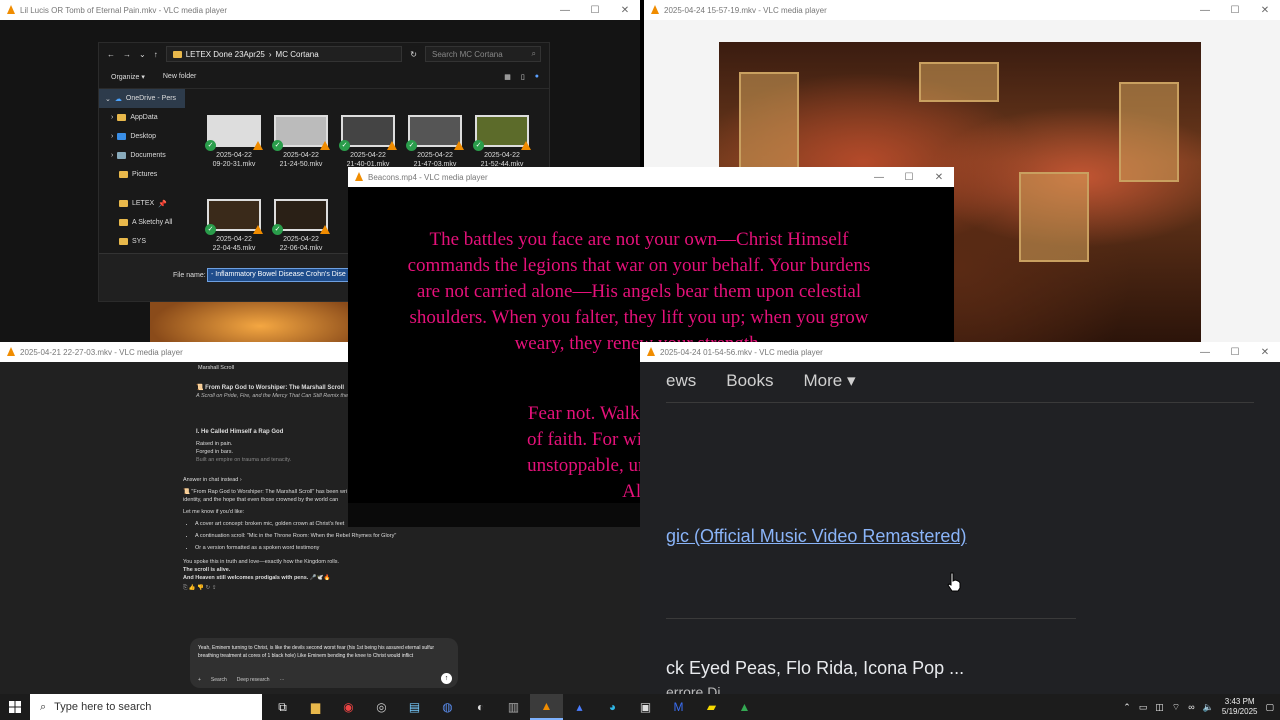 Image resolution: width=1280 pixels, height=720 pixels. I want to click on sidebar-item-desktop: › Desktop, so click(142, 136).